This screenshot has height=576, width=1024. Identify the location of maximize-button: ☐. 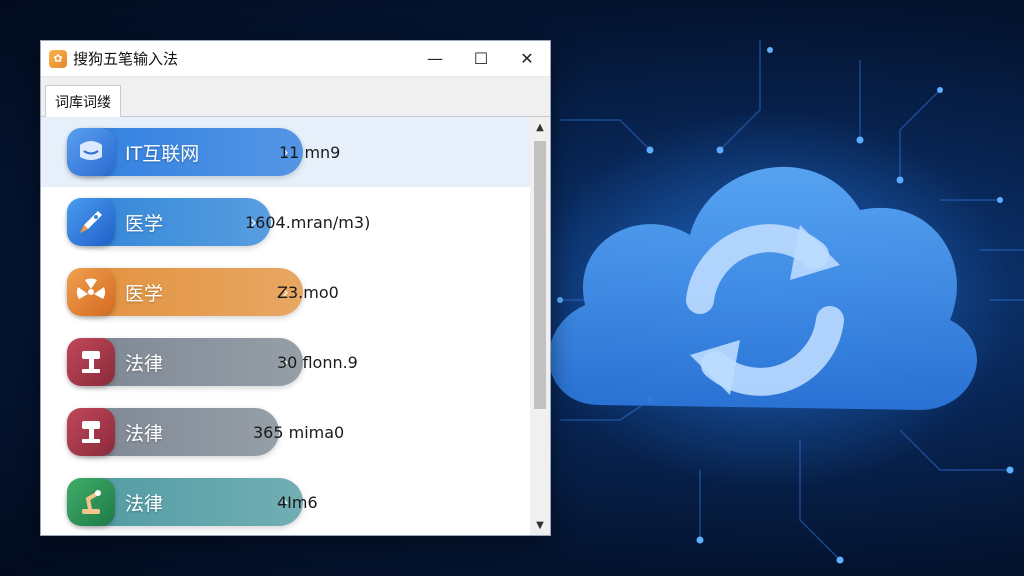
(481, 59).